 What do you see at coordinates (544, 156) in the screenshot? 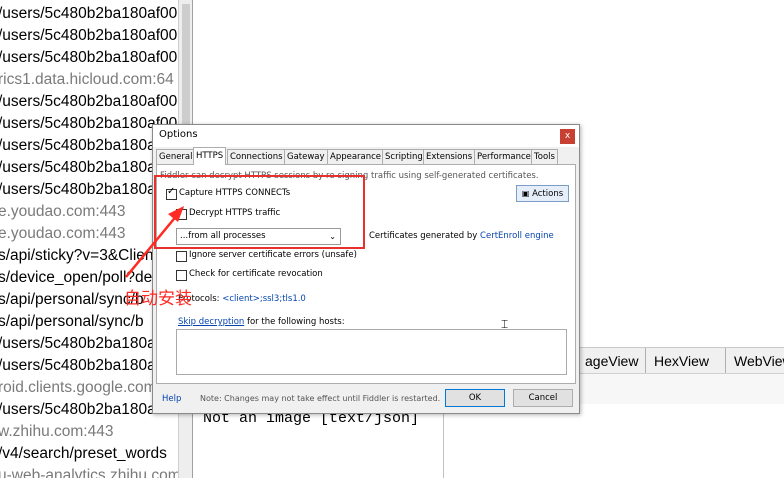
I see `tab-tools: Tools` at bounding box center [544, 156].